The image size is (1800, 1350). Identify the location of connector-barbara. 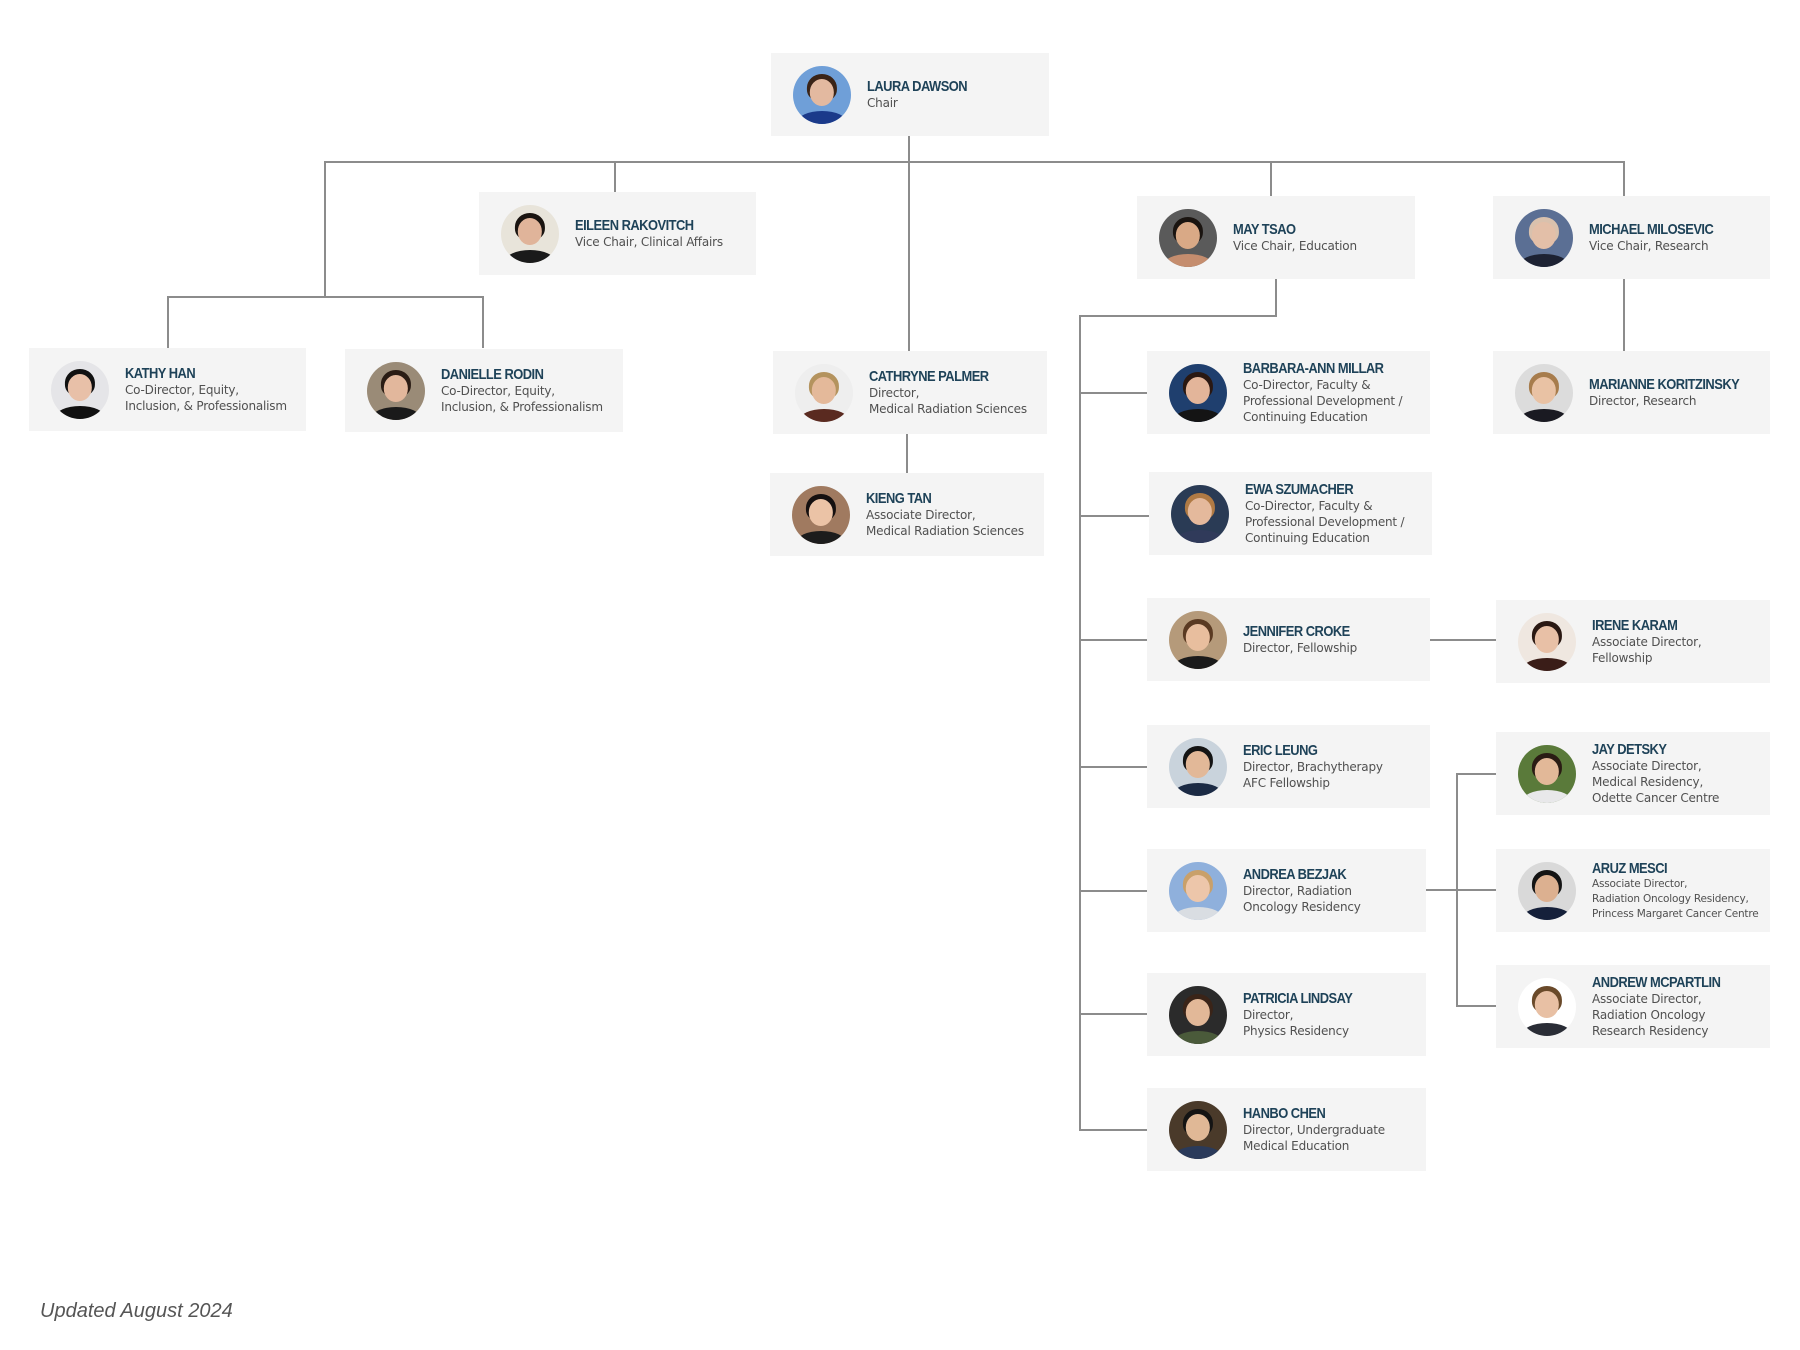
(1113, 393).